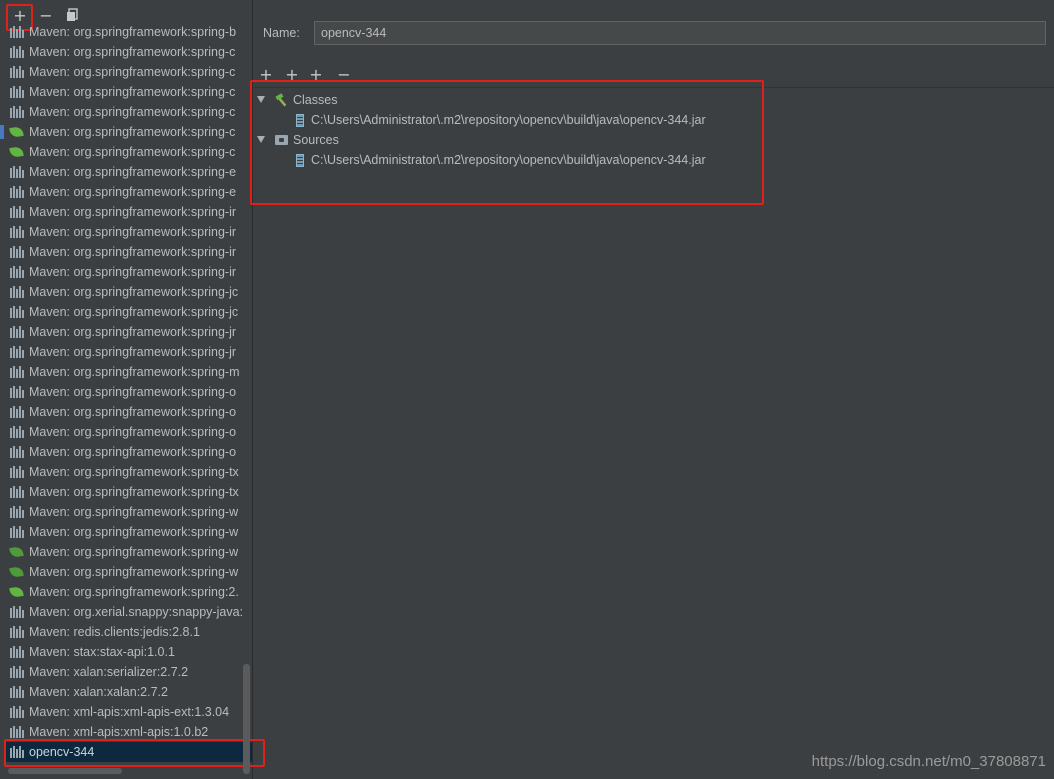 The width and height of the screenshot is (1054, 779). Describe the element at coordinates (654, 100) in the screenshot. I see `classes-node: Classes` at that location.